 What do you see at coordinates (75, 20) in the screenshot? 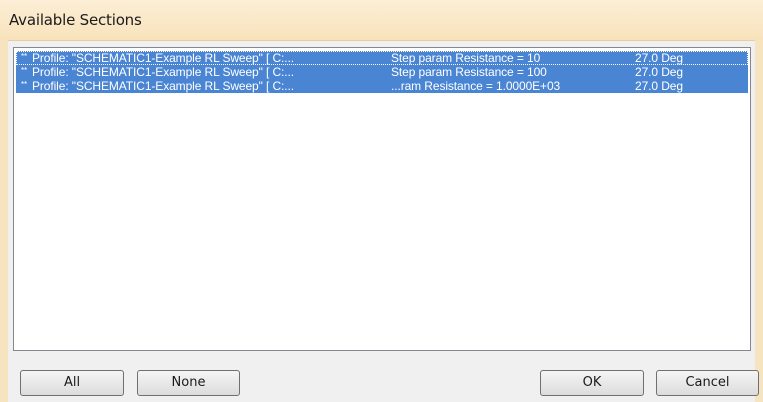
I see `dialog-title: Available Sections` at bounding box center [75, 20].